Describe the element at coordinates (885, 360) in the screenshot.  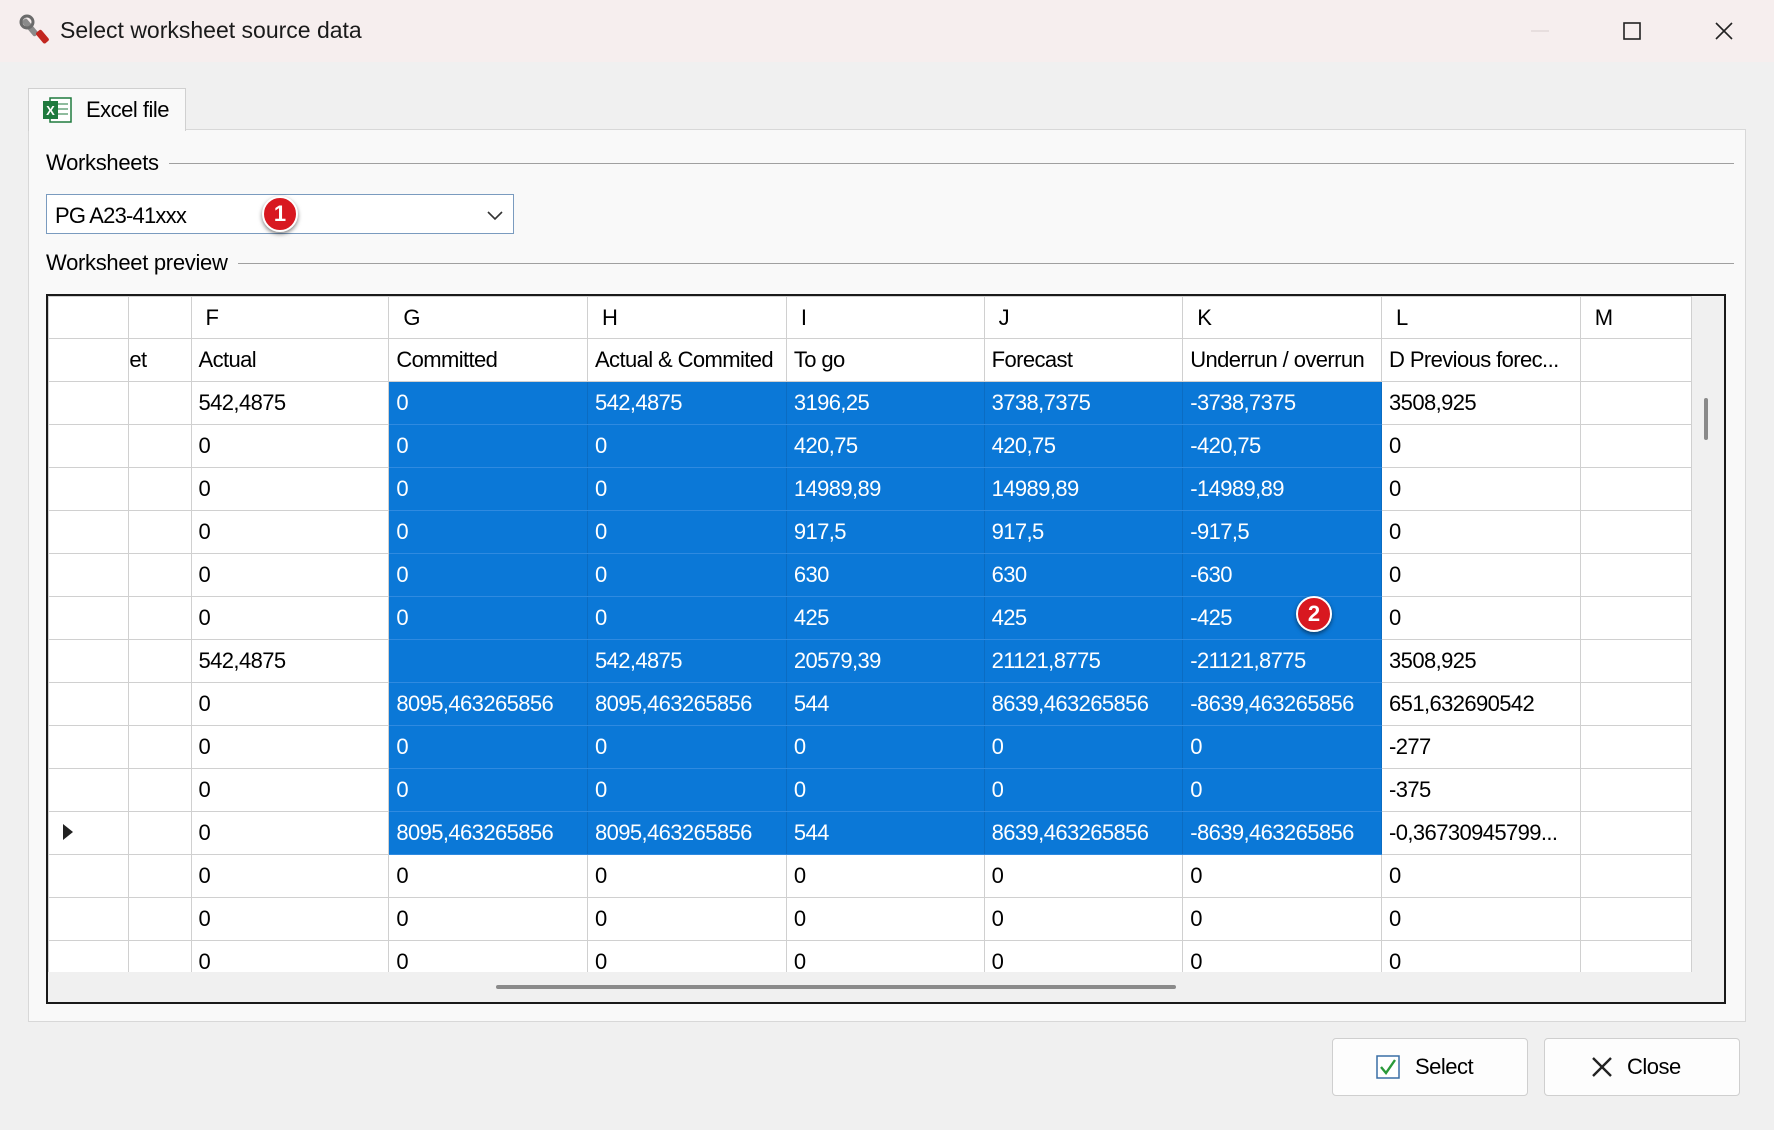
I see `column-header: To go` at that location.